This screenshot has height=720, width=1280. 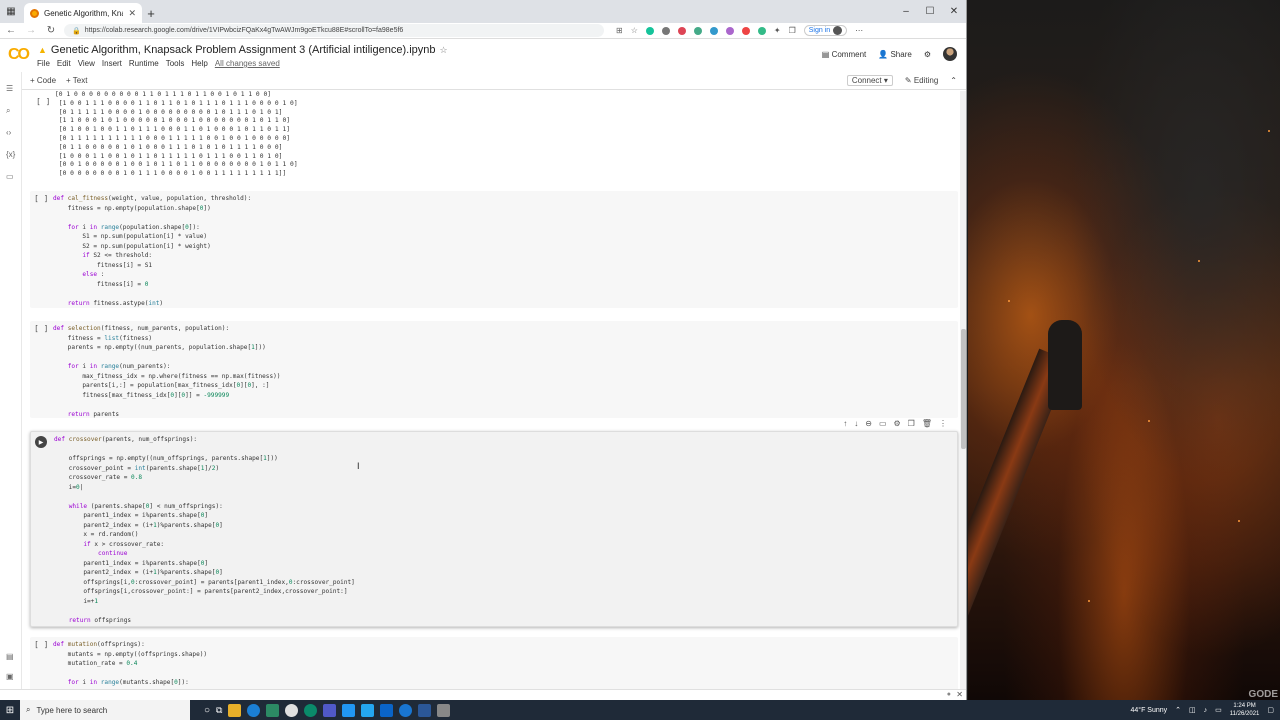 I want to click on terminal-icon: ▣, so click(x=10, y=676).